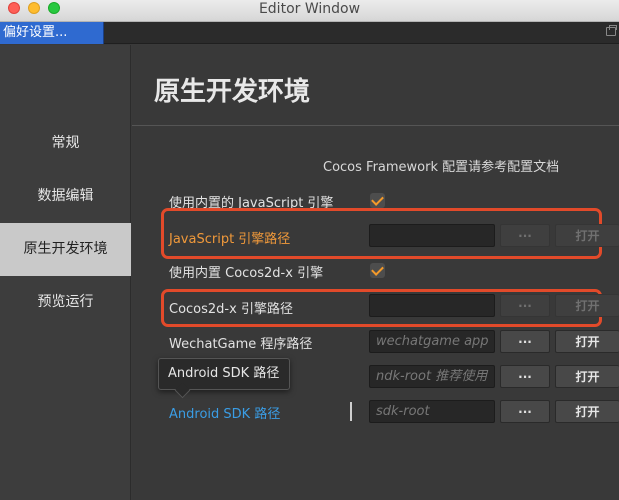 This screenshot has height=500, width=619. I want to click on sidebar-item-general: 常规, so click(65, 143).